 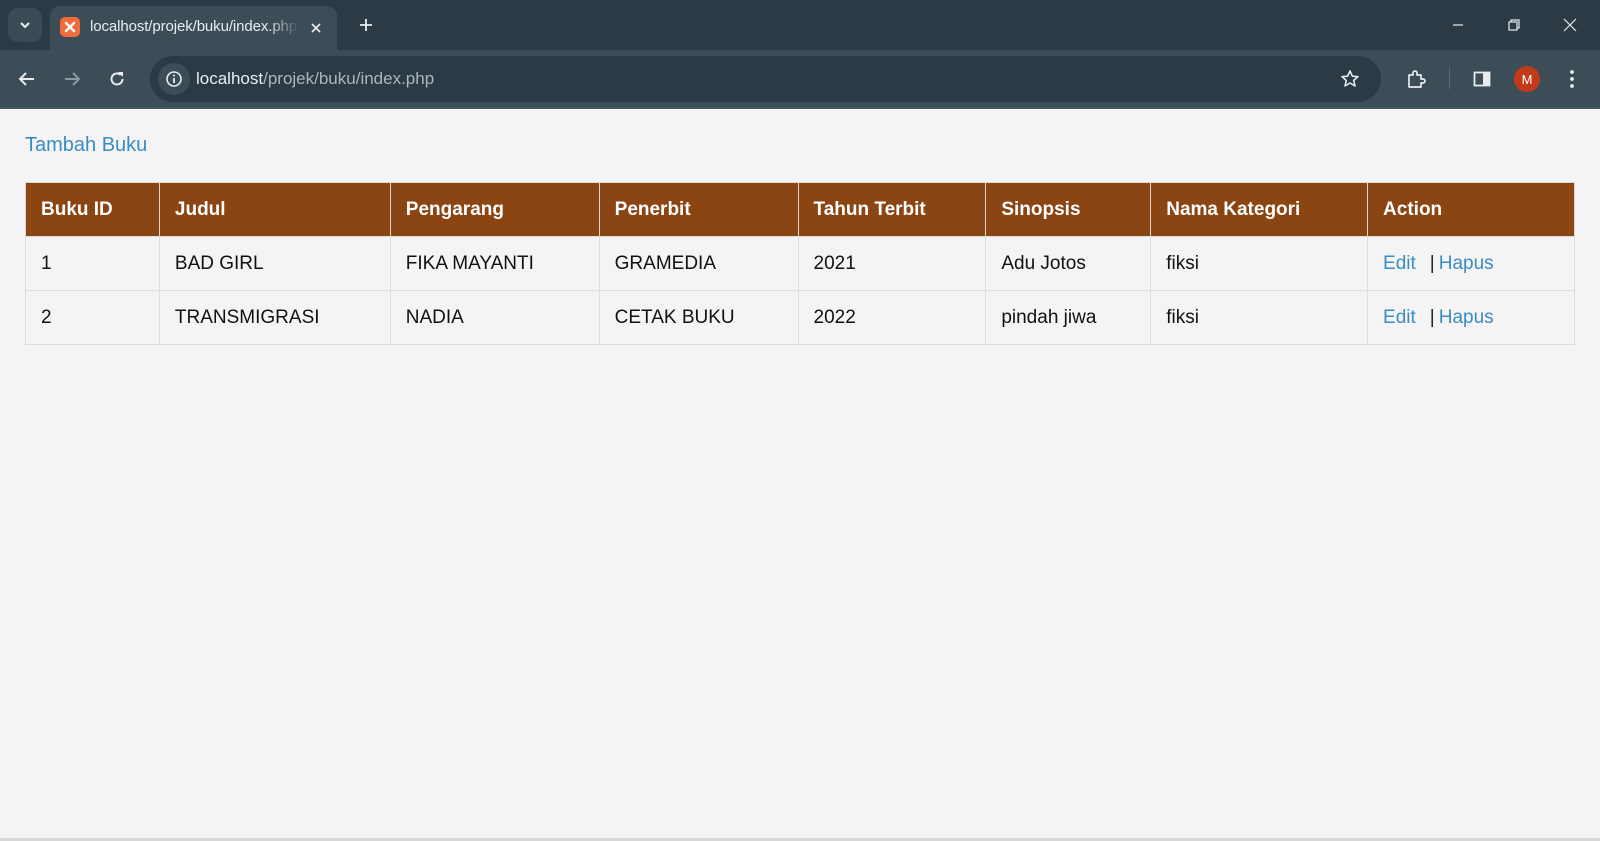 I want to click on site-info-button, so click(x=174, y=79).